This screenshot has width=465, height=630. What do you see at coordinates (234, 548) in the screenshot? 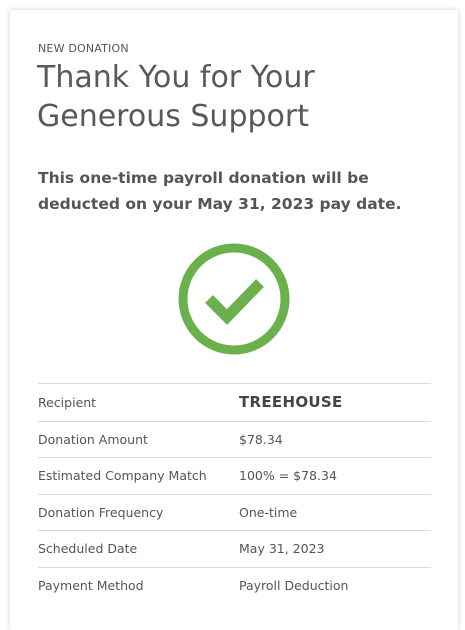
I see `detail-row-scheduled-date: Scheduled Date May 31, 2023` at bounding box center [234, 548].